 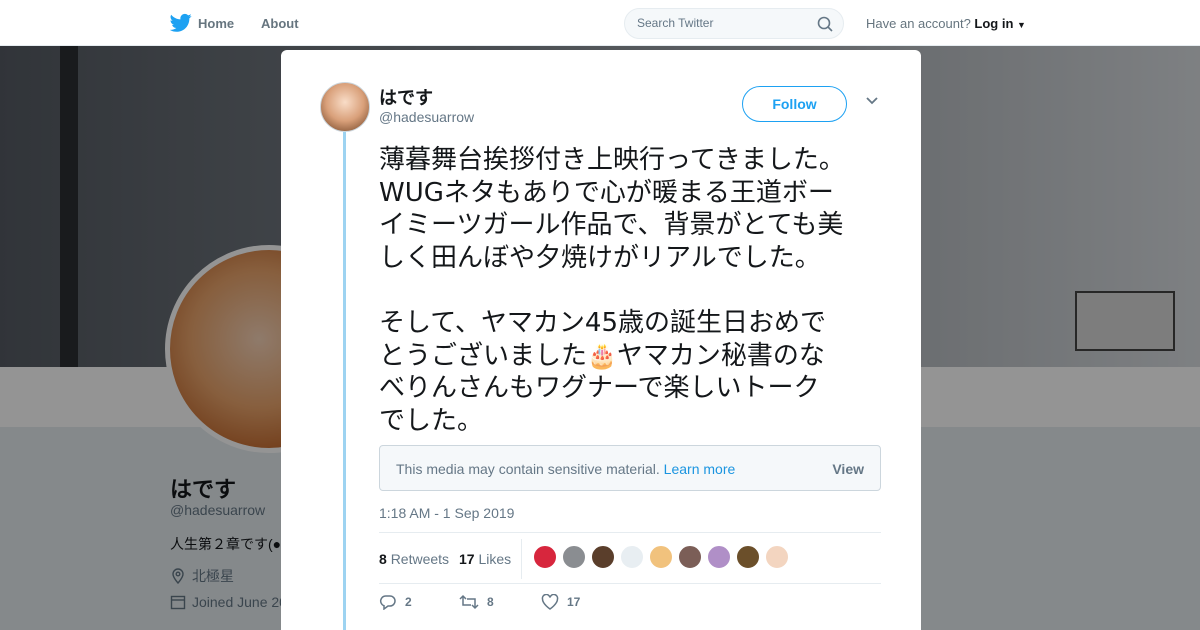 What do you see at coordinates (574, 602) in the screenshot?
I see `like-count: 17` at bounding box center [574, 602].